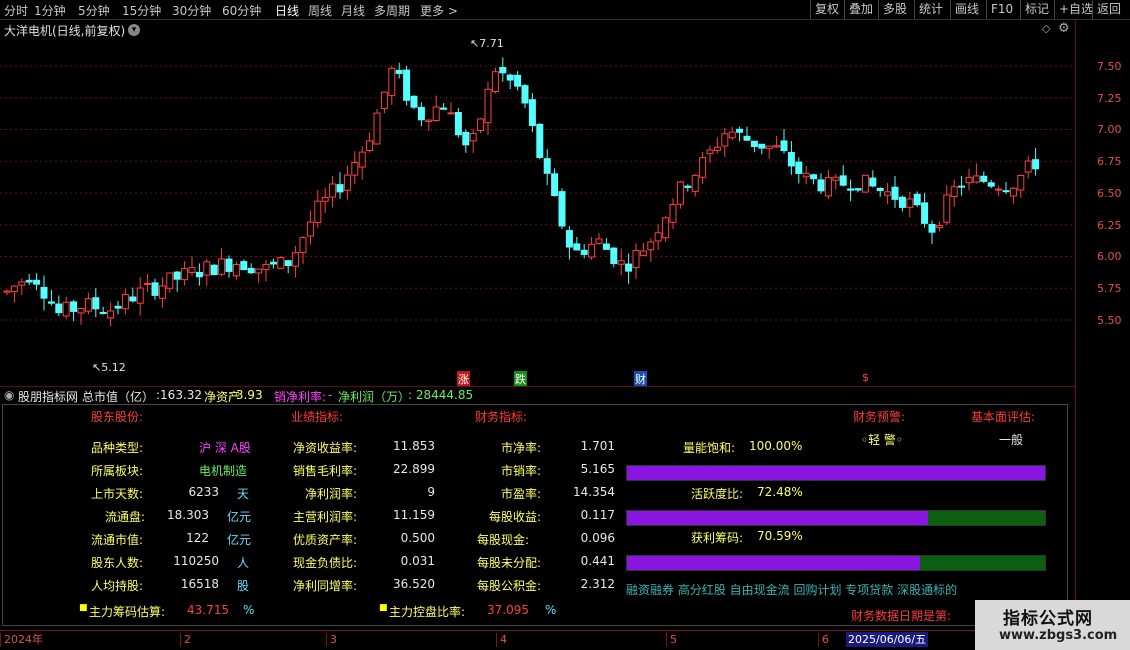 Image resolution: width=1130 pixels, height=650 pixels. Describe the element at coordinates (1003, 417) in the screenshot. I see `fundamental-header: 基本面评估:` at that location.